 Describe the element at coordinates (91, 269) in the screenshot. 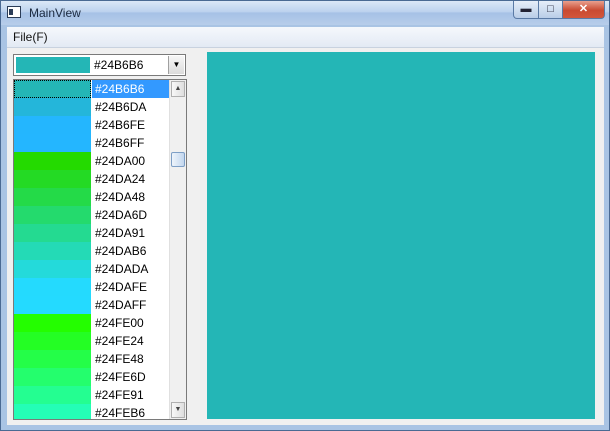

I see `list-item: #24DADA` at that location.